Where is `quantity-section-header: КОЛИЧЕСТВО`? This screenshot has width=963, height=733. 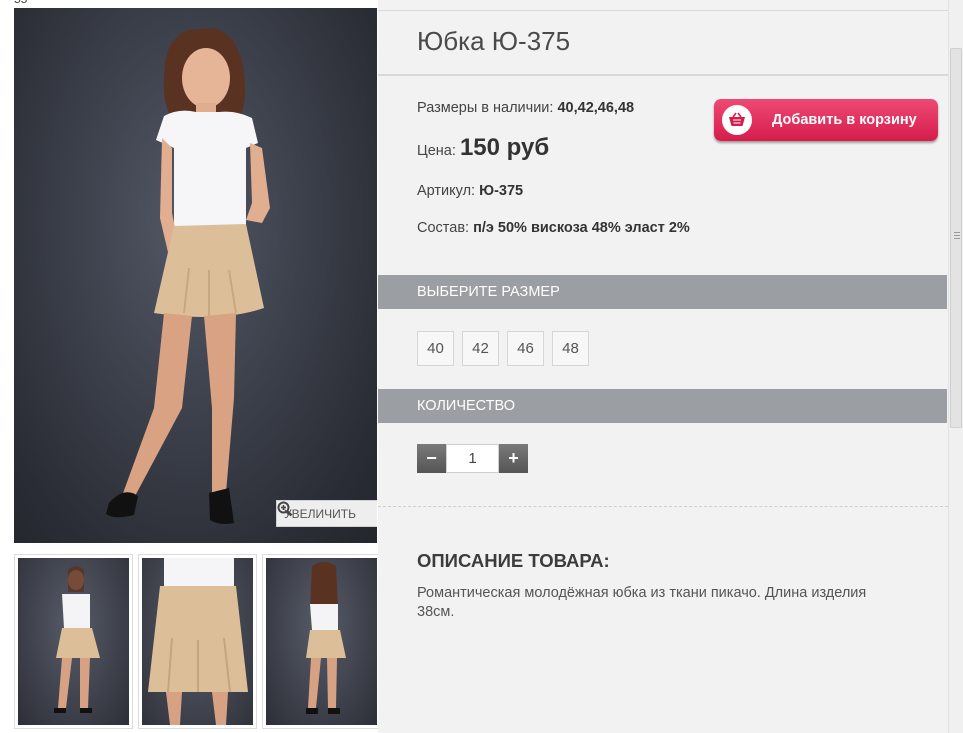
quantity-section-header: КОЛИЧЕСТВО is located at coordinates (662, 406).